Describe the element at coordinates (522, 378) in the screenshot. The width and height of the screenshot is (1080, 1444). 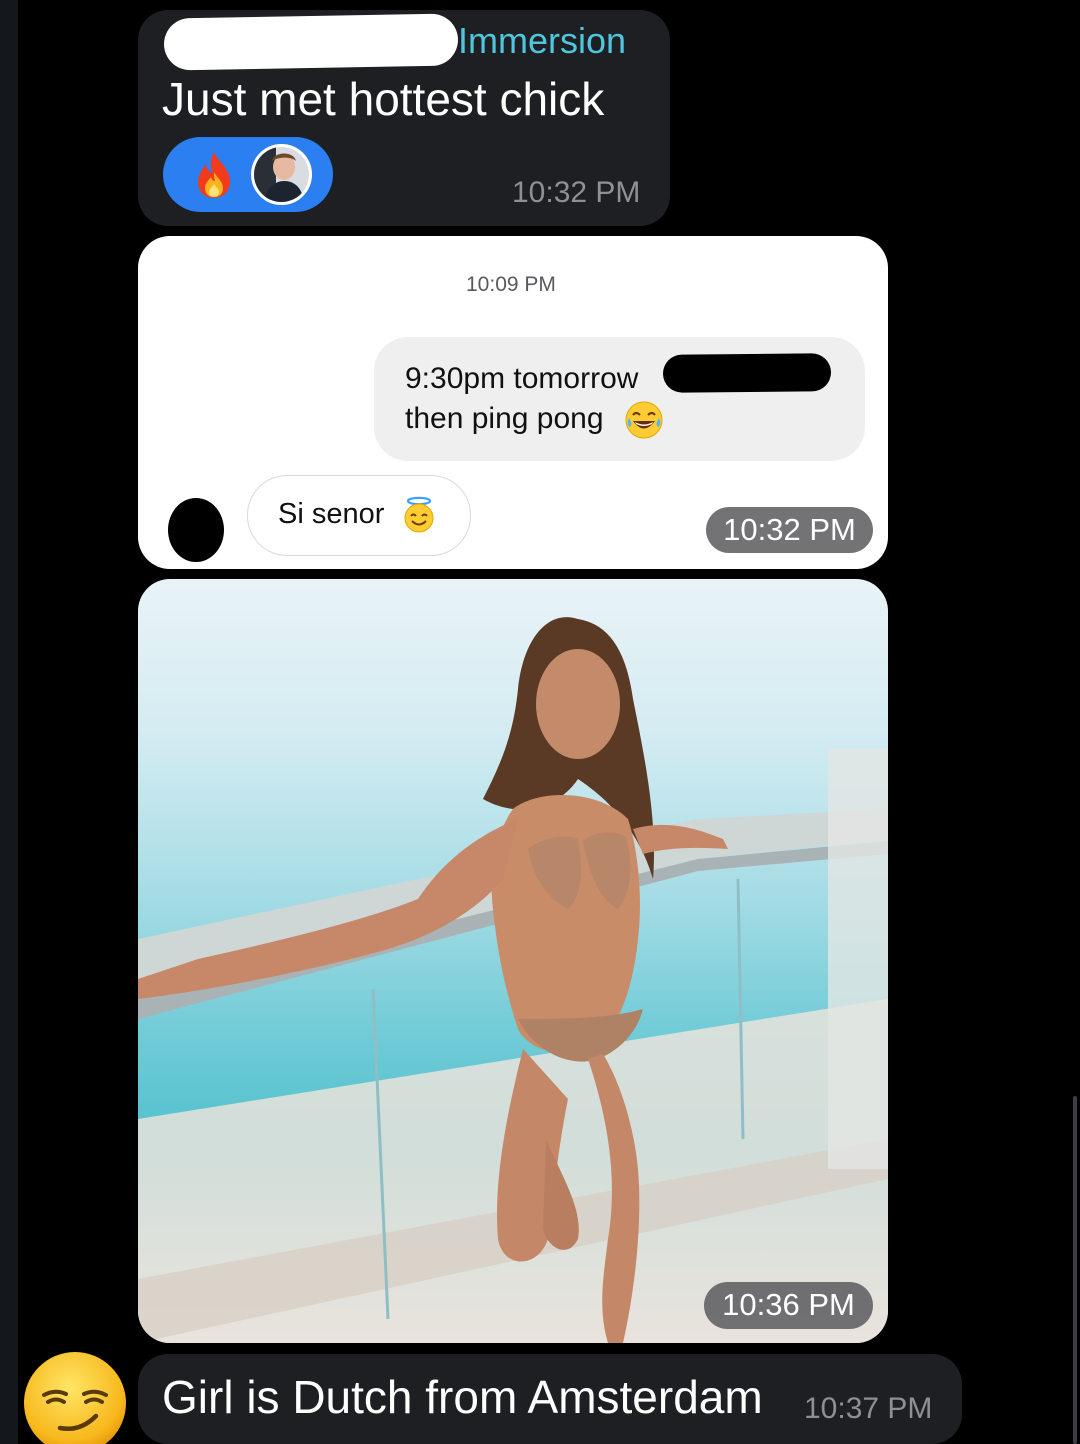
I see `sent-text-line1: 9:30pm tomorrow` at that location.